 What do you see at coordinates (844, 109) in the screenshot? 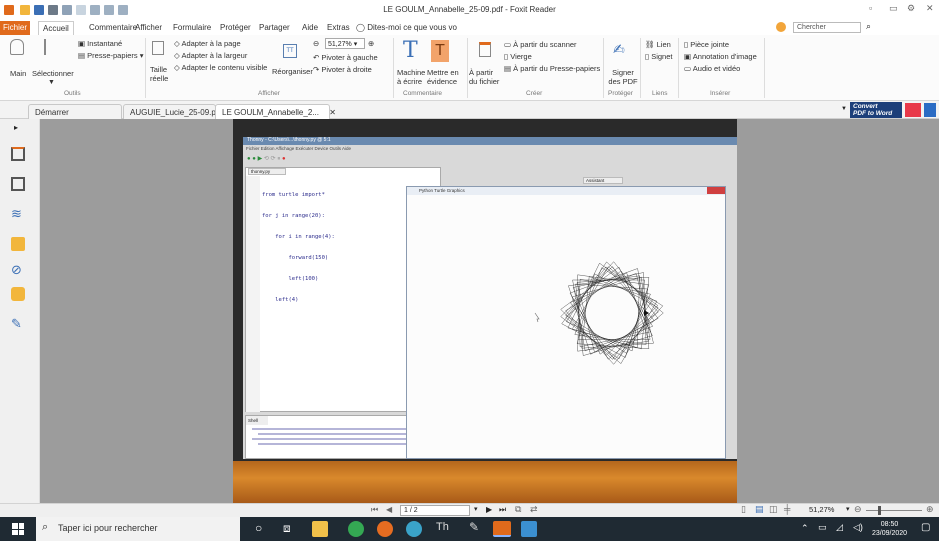
I see `tab-dropdown-icon: ▼` at bounding box center [844, 109].